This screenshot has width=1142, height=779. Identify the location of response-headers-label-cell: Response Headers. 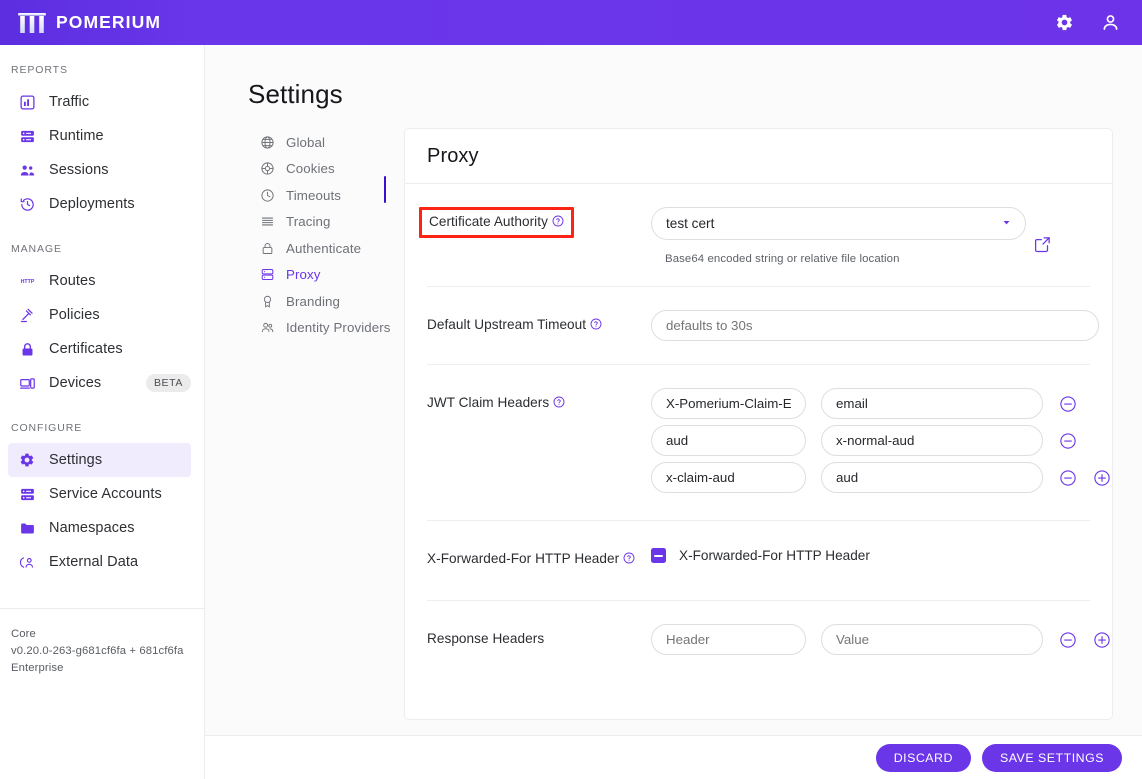
(539, 642).